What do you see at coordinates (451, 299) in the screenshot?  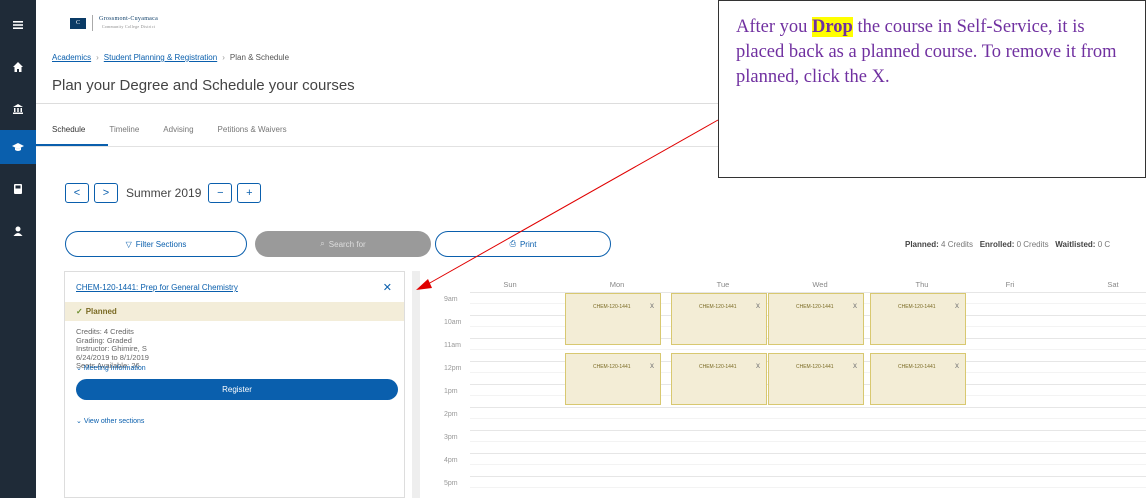 I see `time-label-9am: 9am` at bounding box center [451, 299].